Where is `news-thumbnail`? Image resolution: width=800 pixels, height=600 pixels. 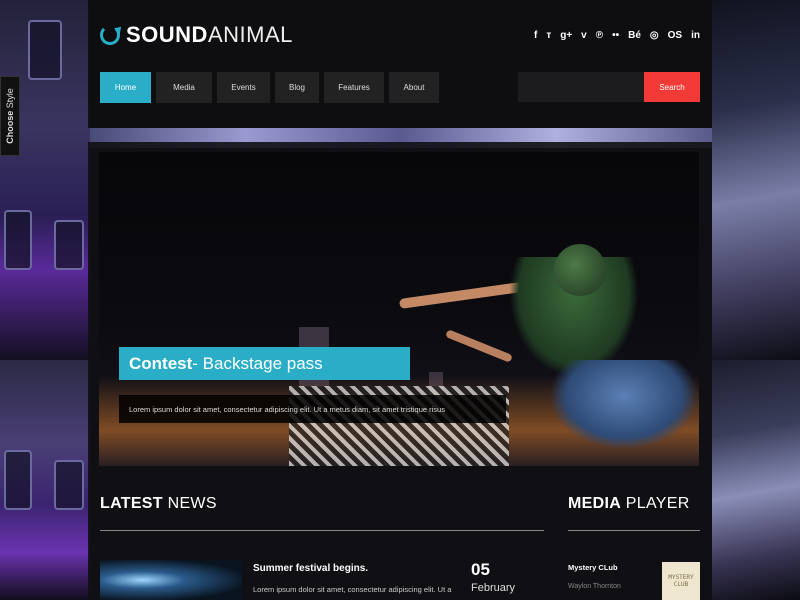
news-thumbnail is located at coordinates (171, 580).